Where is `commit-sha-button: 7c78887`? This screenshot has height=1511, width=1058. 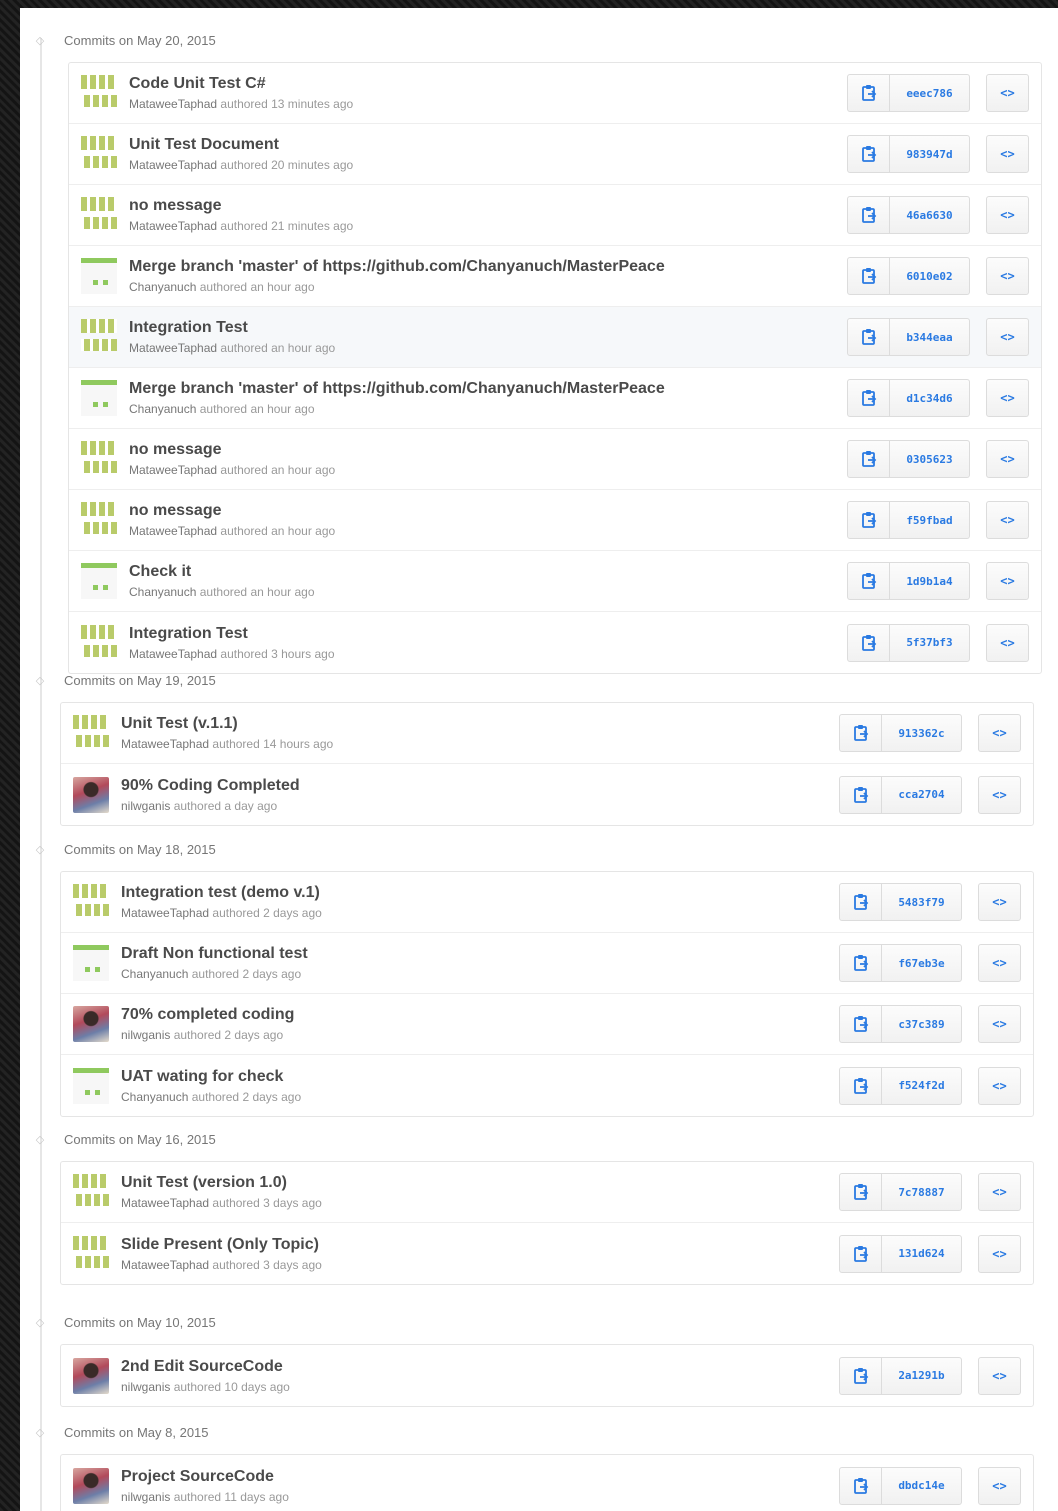 commit-sha-button: 7c78887 is located at coordinates (921, 1192).